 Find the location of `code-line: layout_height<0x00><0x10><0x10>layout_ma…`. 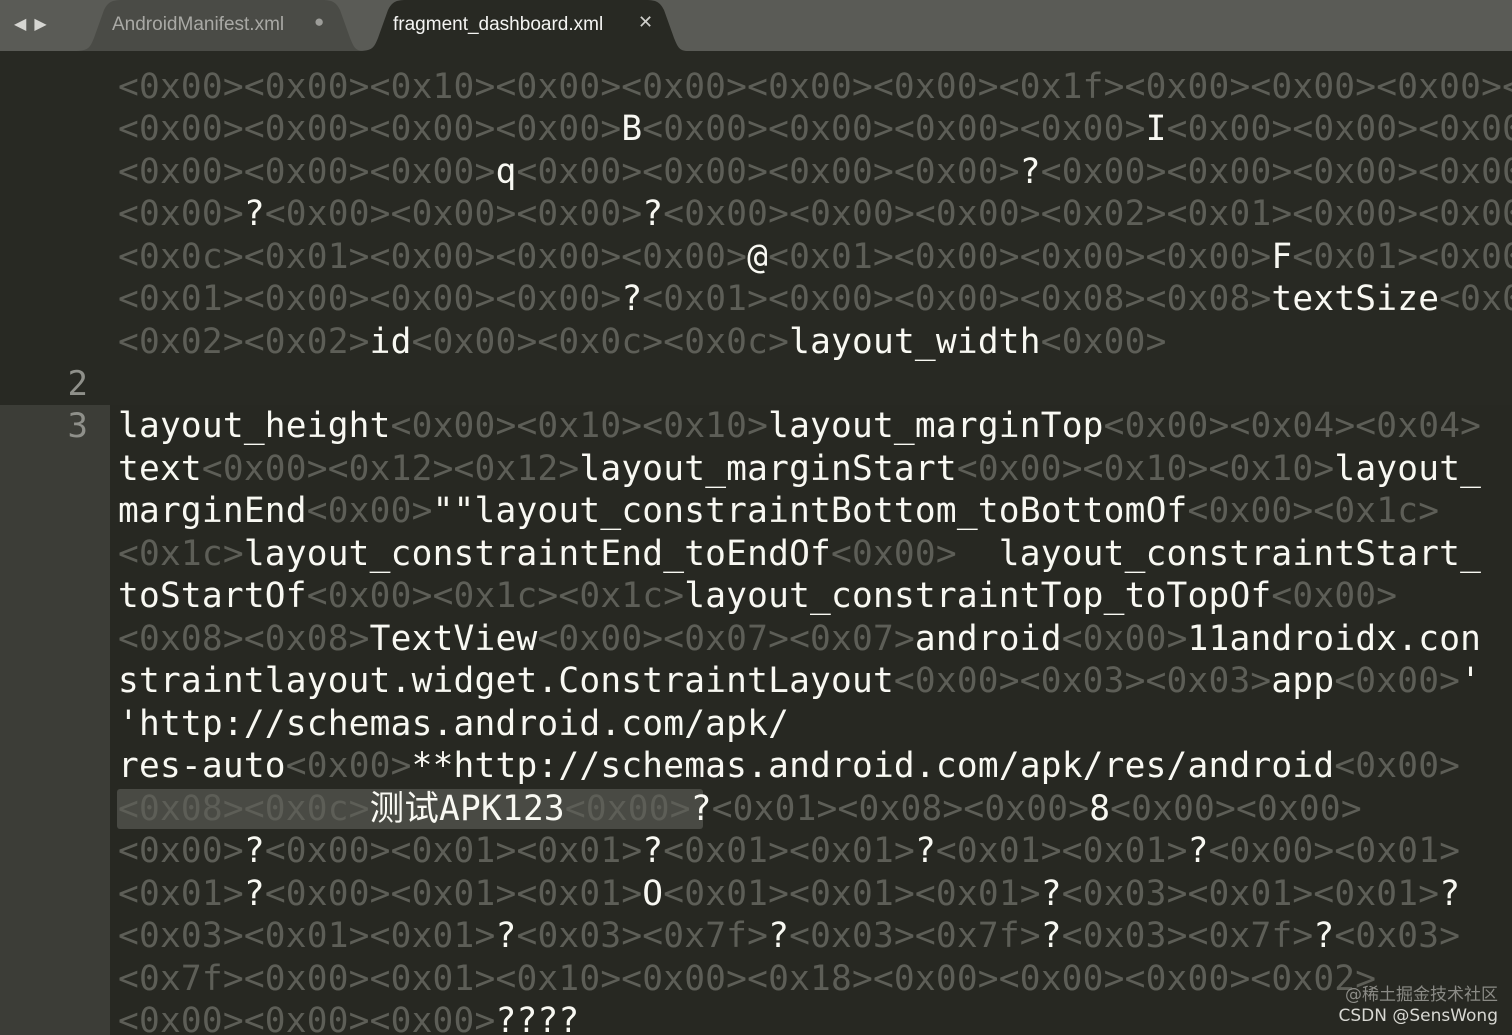

code-line: layout_height<0x00><0x10><0x10>layout_ma… is located at coordinates (799, 426).